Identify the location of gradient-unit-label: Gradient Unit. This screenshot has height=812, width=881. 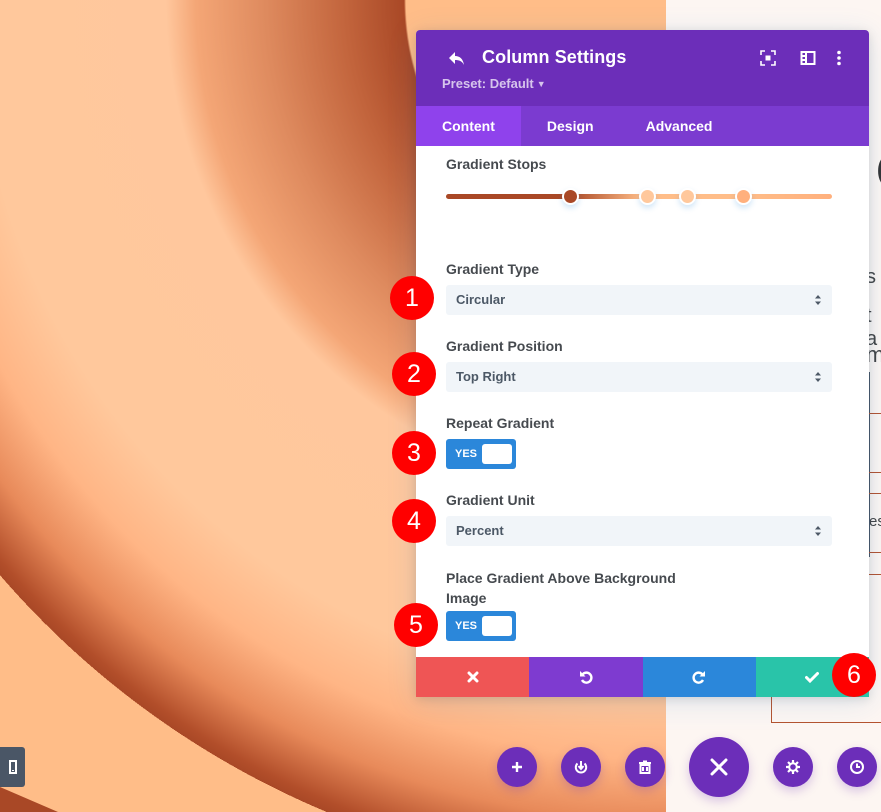
(490, 500).